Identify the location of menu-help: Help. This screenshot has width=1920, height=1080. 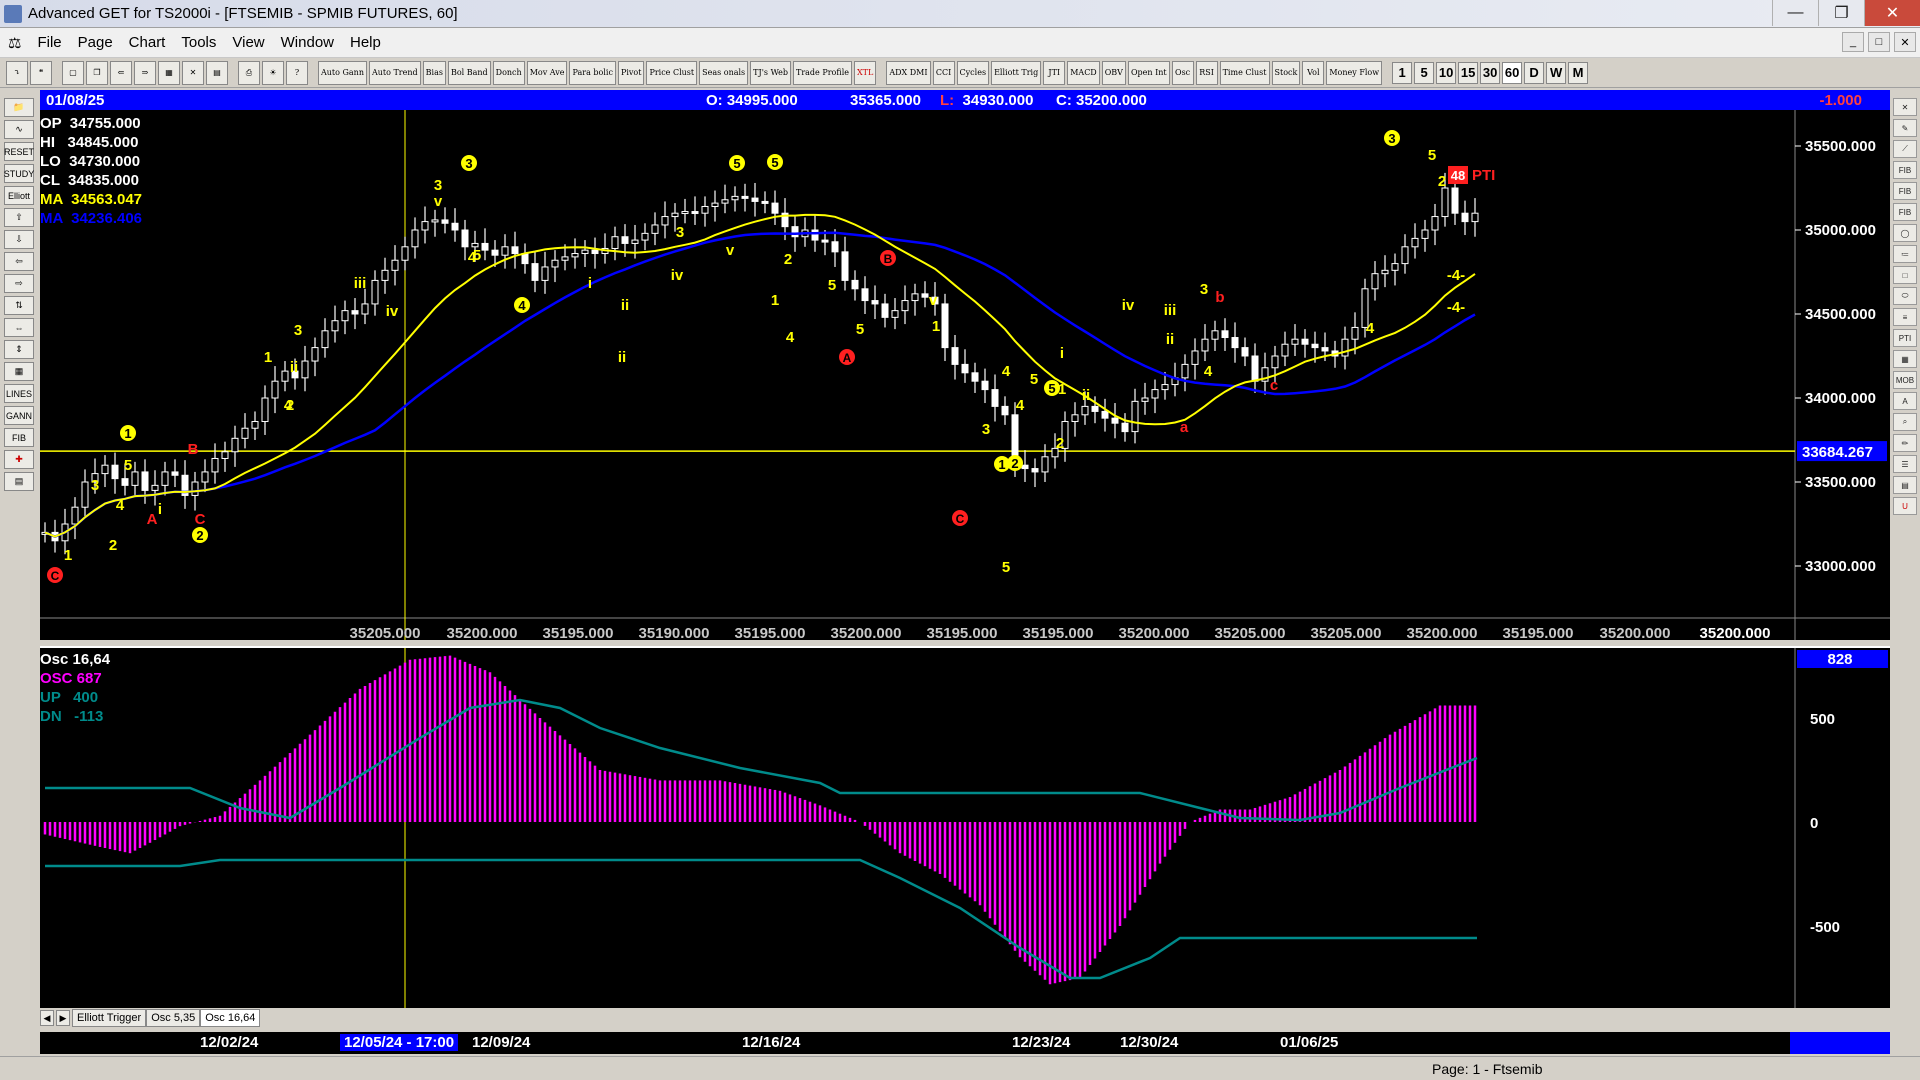
(365, 42).